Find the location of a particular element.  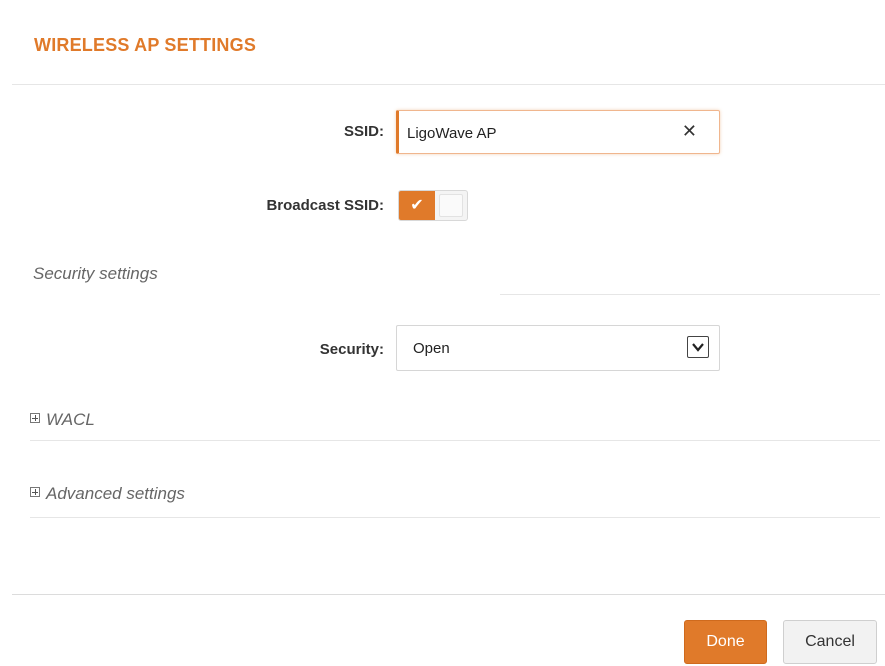

cancel-button: Cancel is located at coordinates (830, 642).